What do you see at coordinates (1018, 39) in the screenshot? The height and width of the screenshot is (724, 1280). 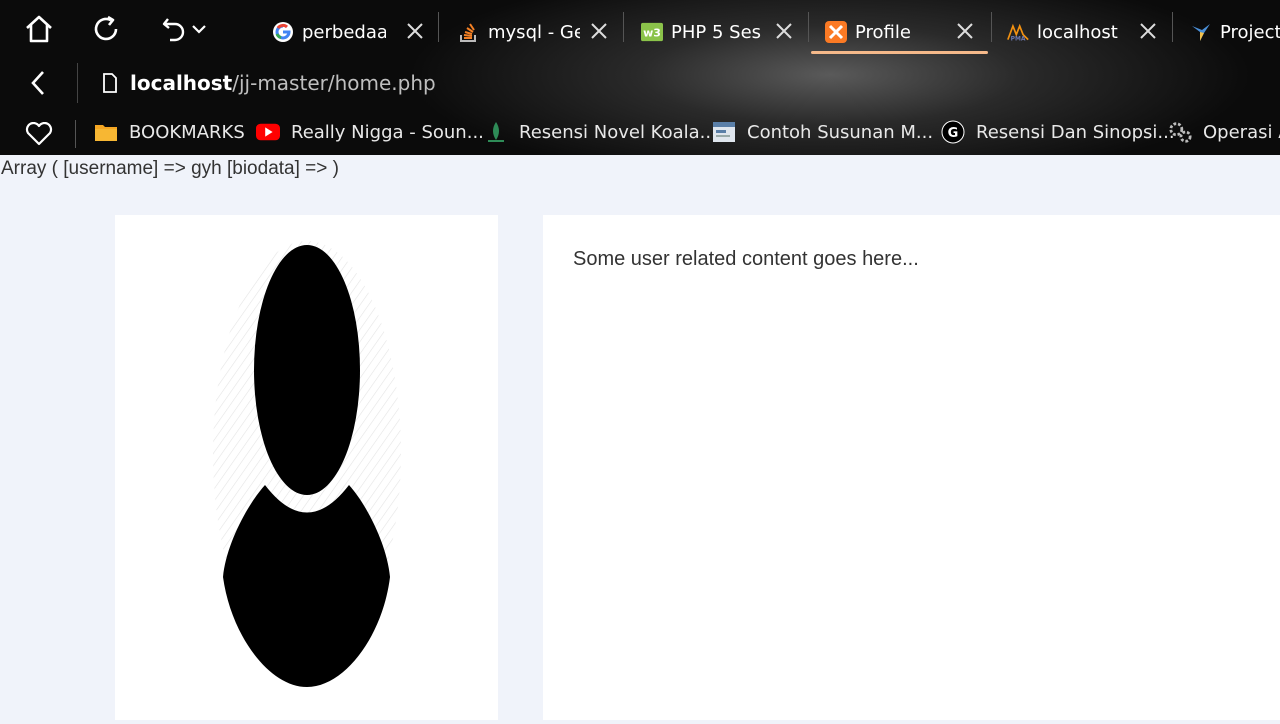 I see `svg-text: PMA` at bounding box center [1018, 39].